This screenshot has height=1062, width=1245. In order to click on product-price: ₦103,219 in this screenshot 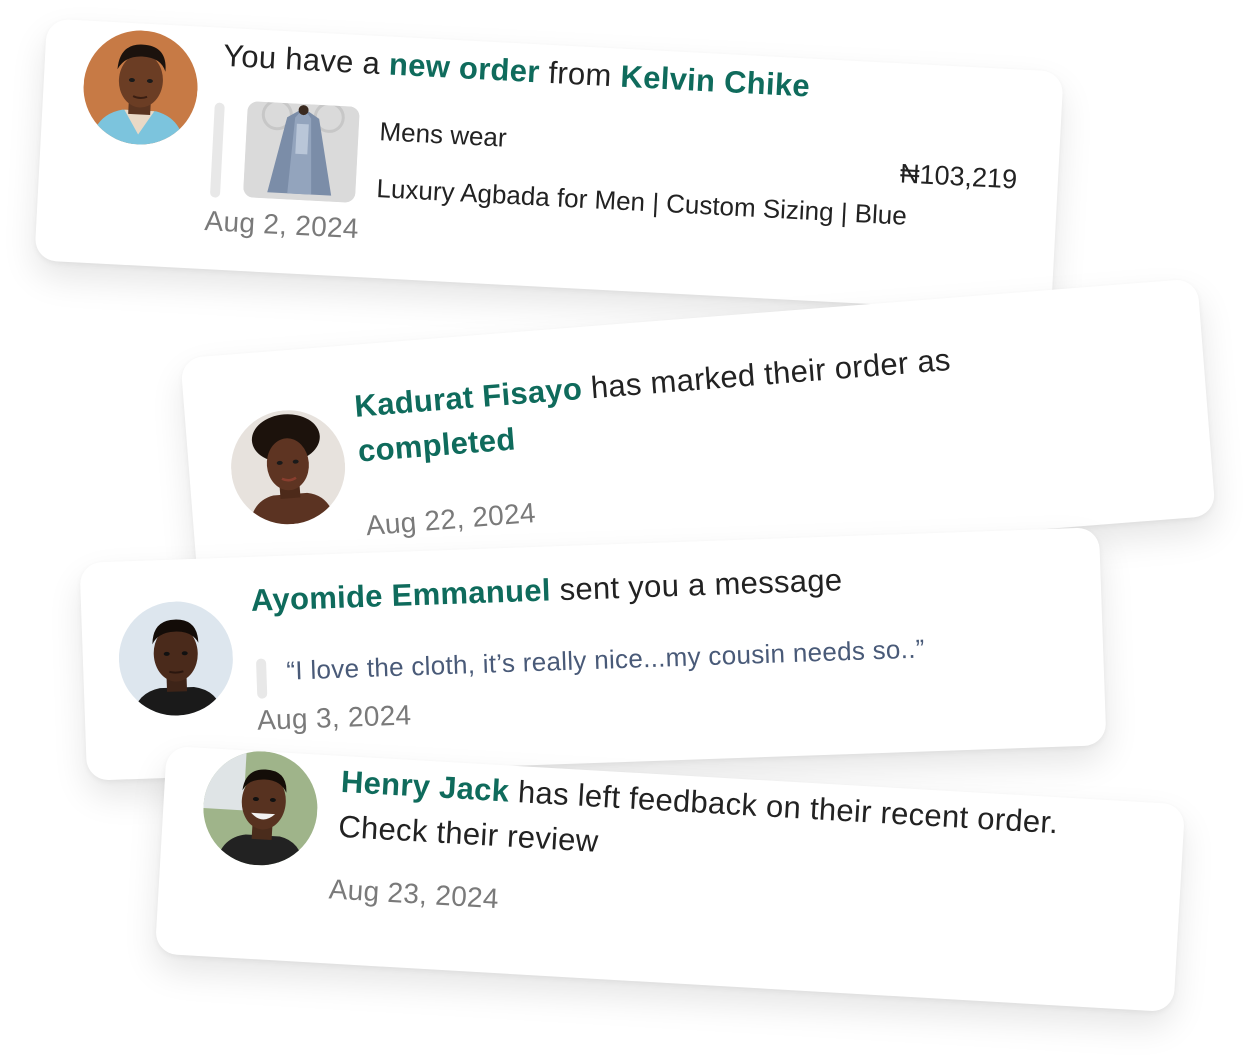, I will do `click(958, 176)`.